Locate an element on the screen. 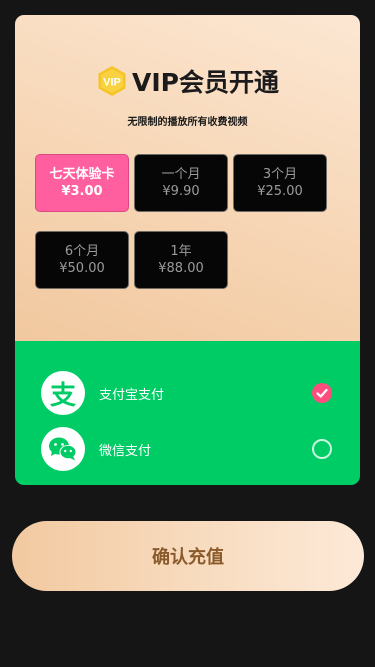 Image resolution: width=375 pixels, height=667 pixels. payment-label: 微信支付 is located at coordinates (125, 451).